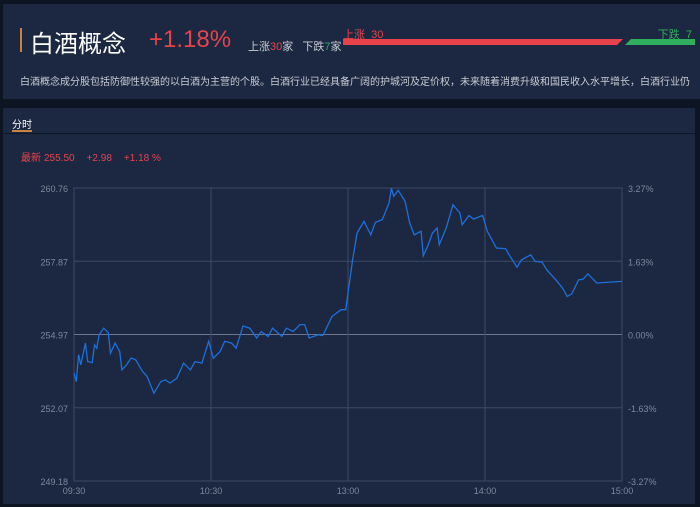 The width and height of the screenshot is (700, 507). What do you see at coordinates (211, 491) in the screenshot?
I see `x-tick-label: 10:30` at bounding box center [211, 491].